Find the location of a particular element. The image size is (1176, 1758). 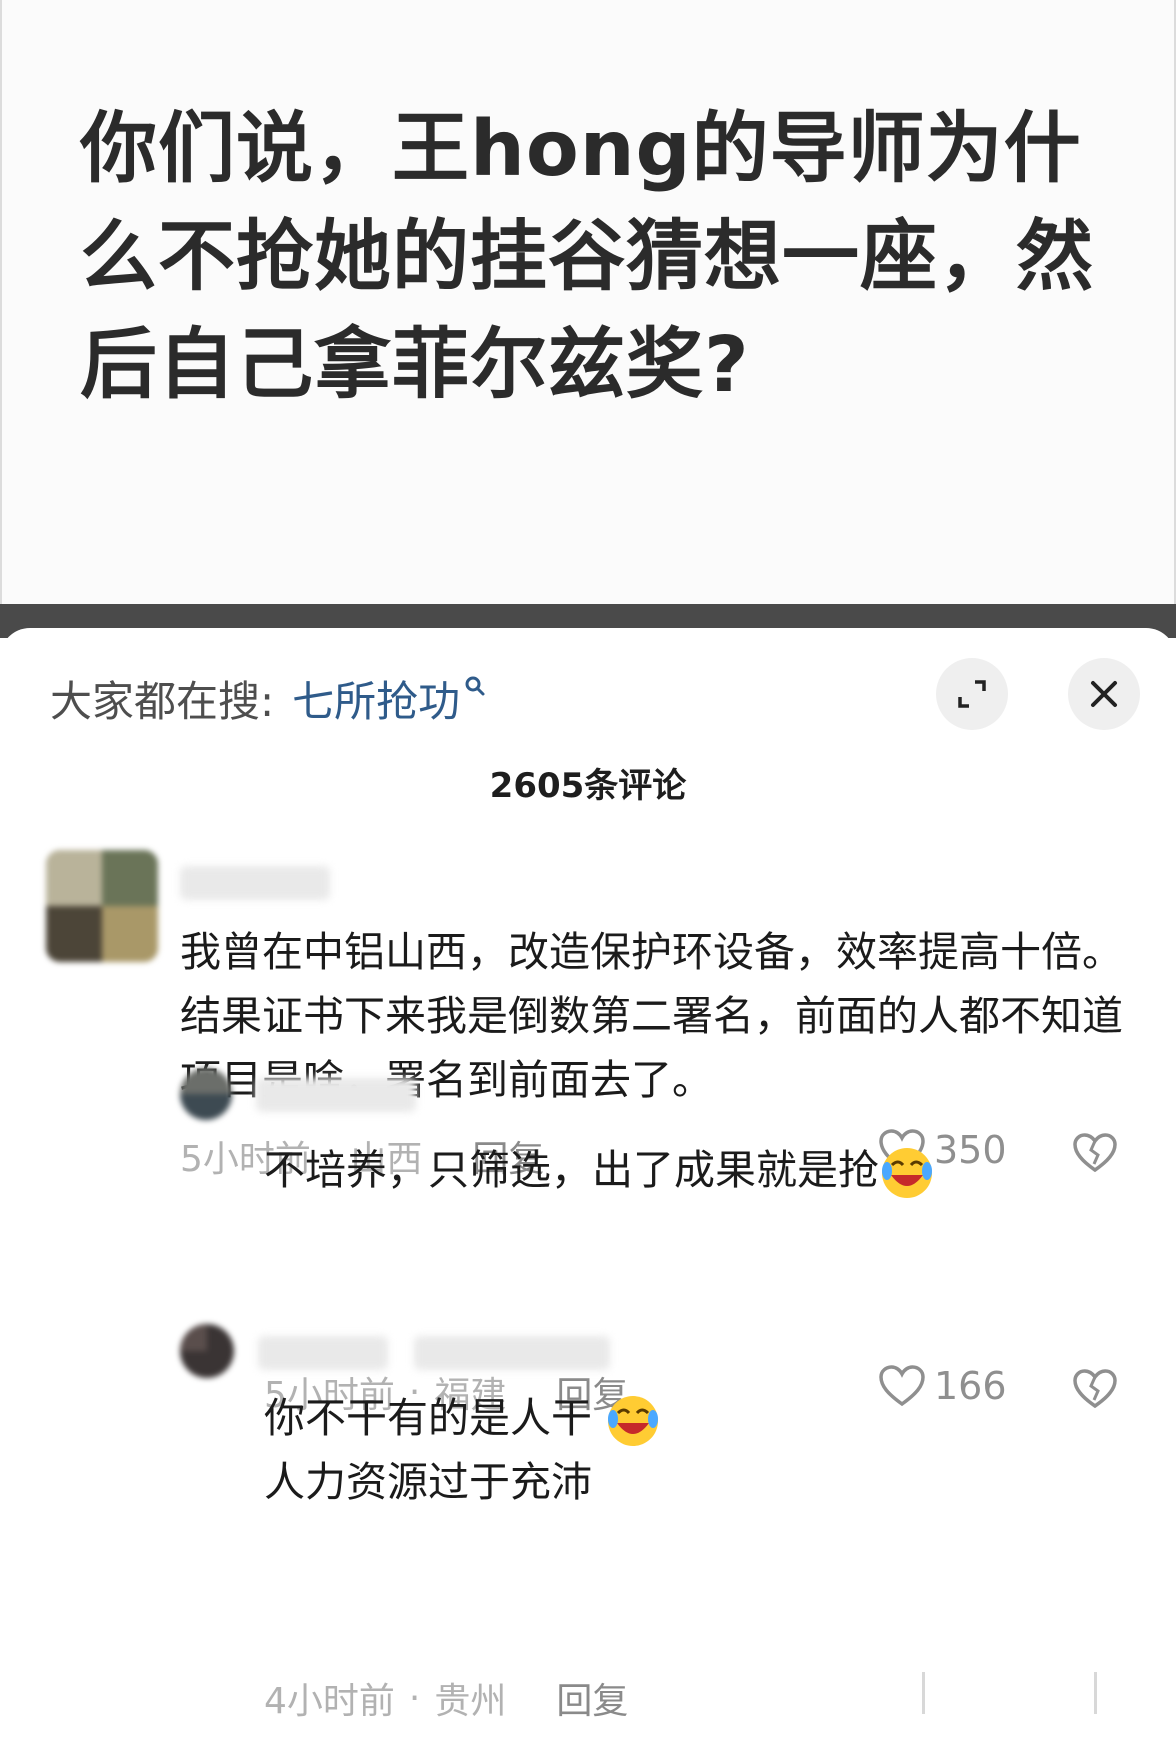

username-tag is located at coordinates (512, 1353).